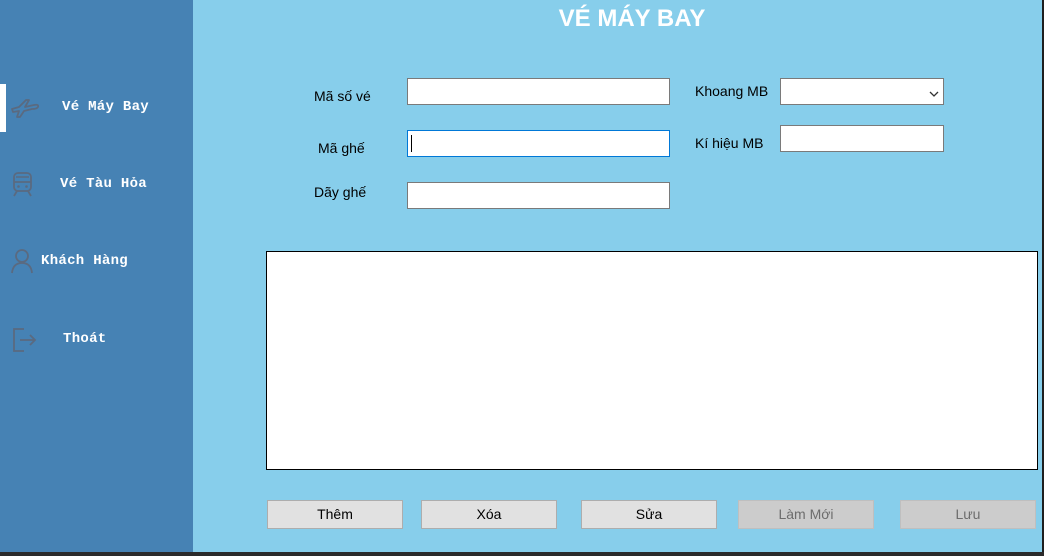 This screenshot has height=556, width=1044. What do you see at coordinates (85, 261) in the screenshot?
I see `sidebar-item-label: Khách Hàng` at bounding box center [85, 261].